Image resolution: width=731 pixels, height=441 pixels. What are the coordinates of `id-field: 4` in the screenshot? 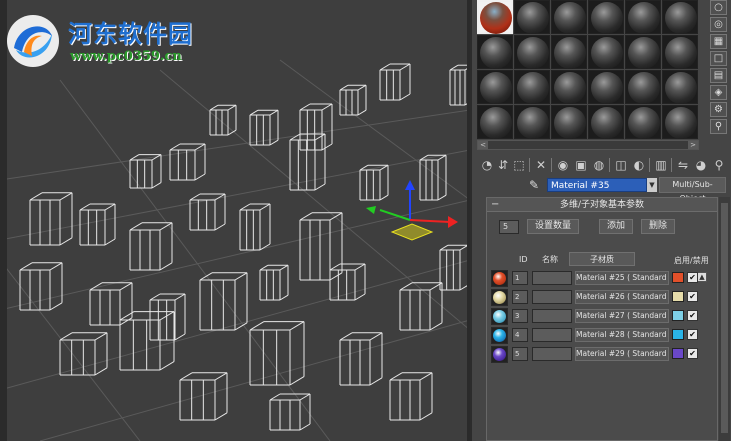 It's located at (520, 335).